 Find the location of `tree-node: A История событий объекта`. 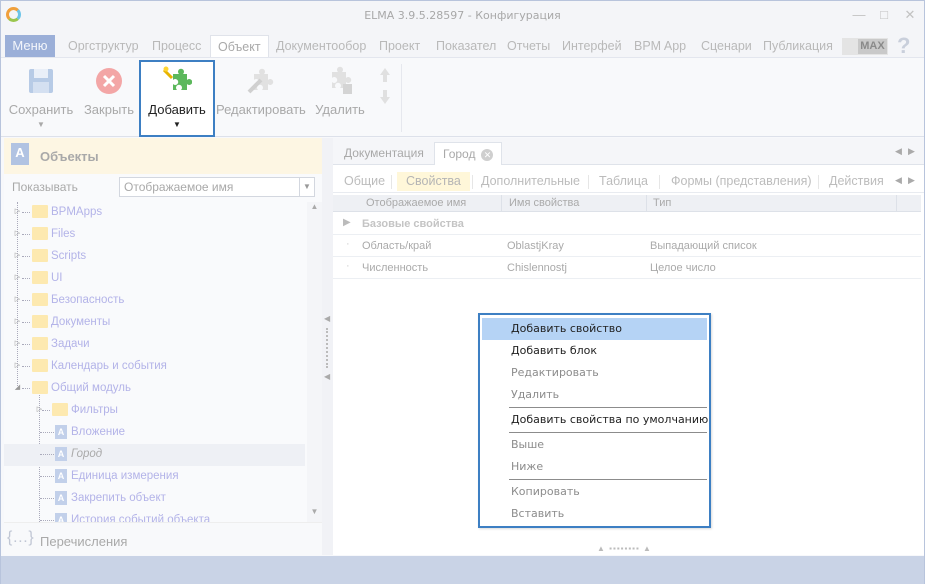

tree-node: A История событий объекта is located at coordinates (154, 516).